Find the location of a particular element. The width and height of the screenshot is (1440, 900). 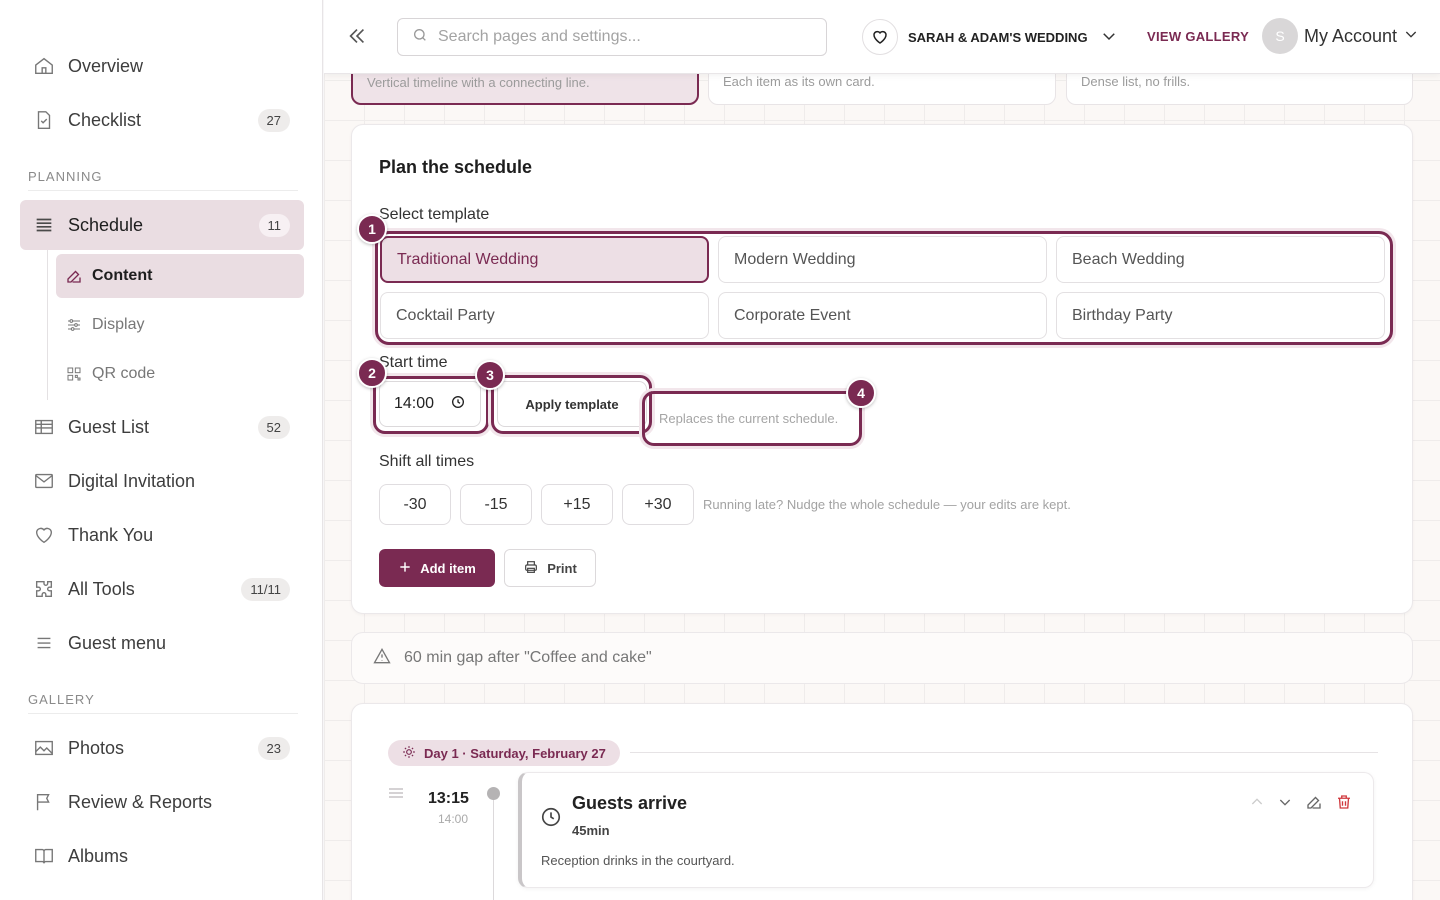

sidebar-subitem-label: Display is located at coordinates (118, 324).